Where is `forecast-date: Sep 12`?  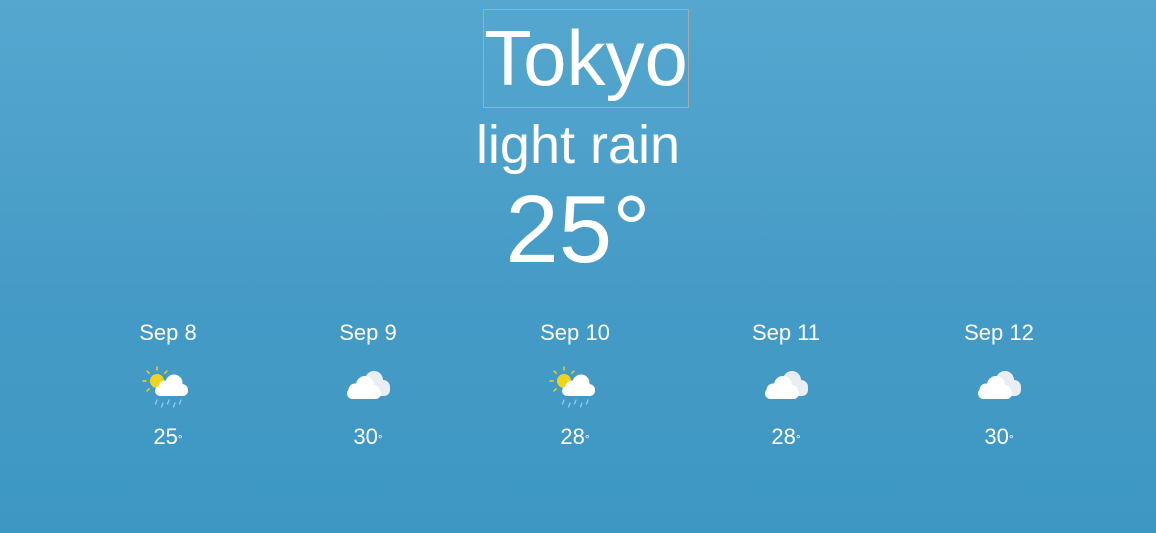
forecast-date: Sep 12 is located at coordinates (999, 332).